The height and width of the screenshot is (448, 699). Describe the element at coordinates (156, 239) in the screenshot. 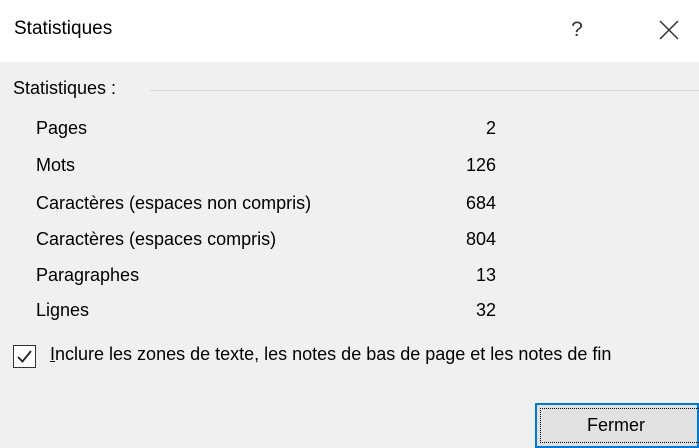

I see `stat-label: Caractères (espaces compris)` at that location.